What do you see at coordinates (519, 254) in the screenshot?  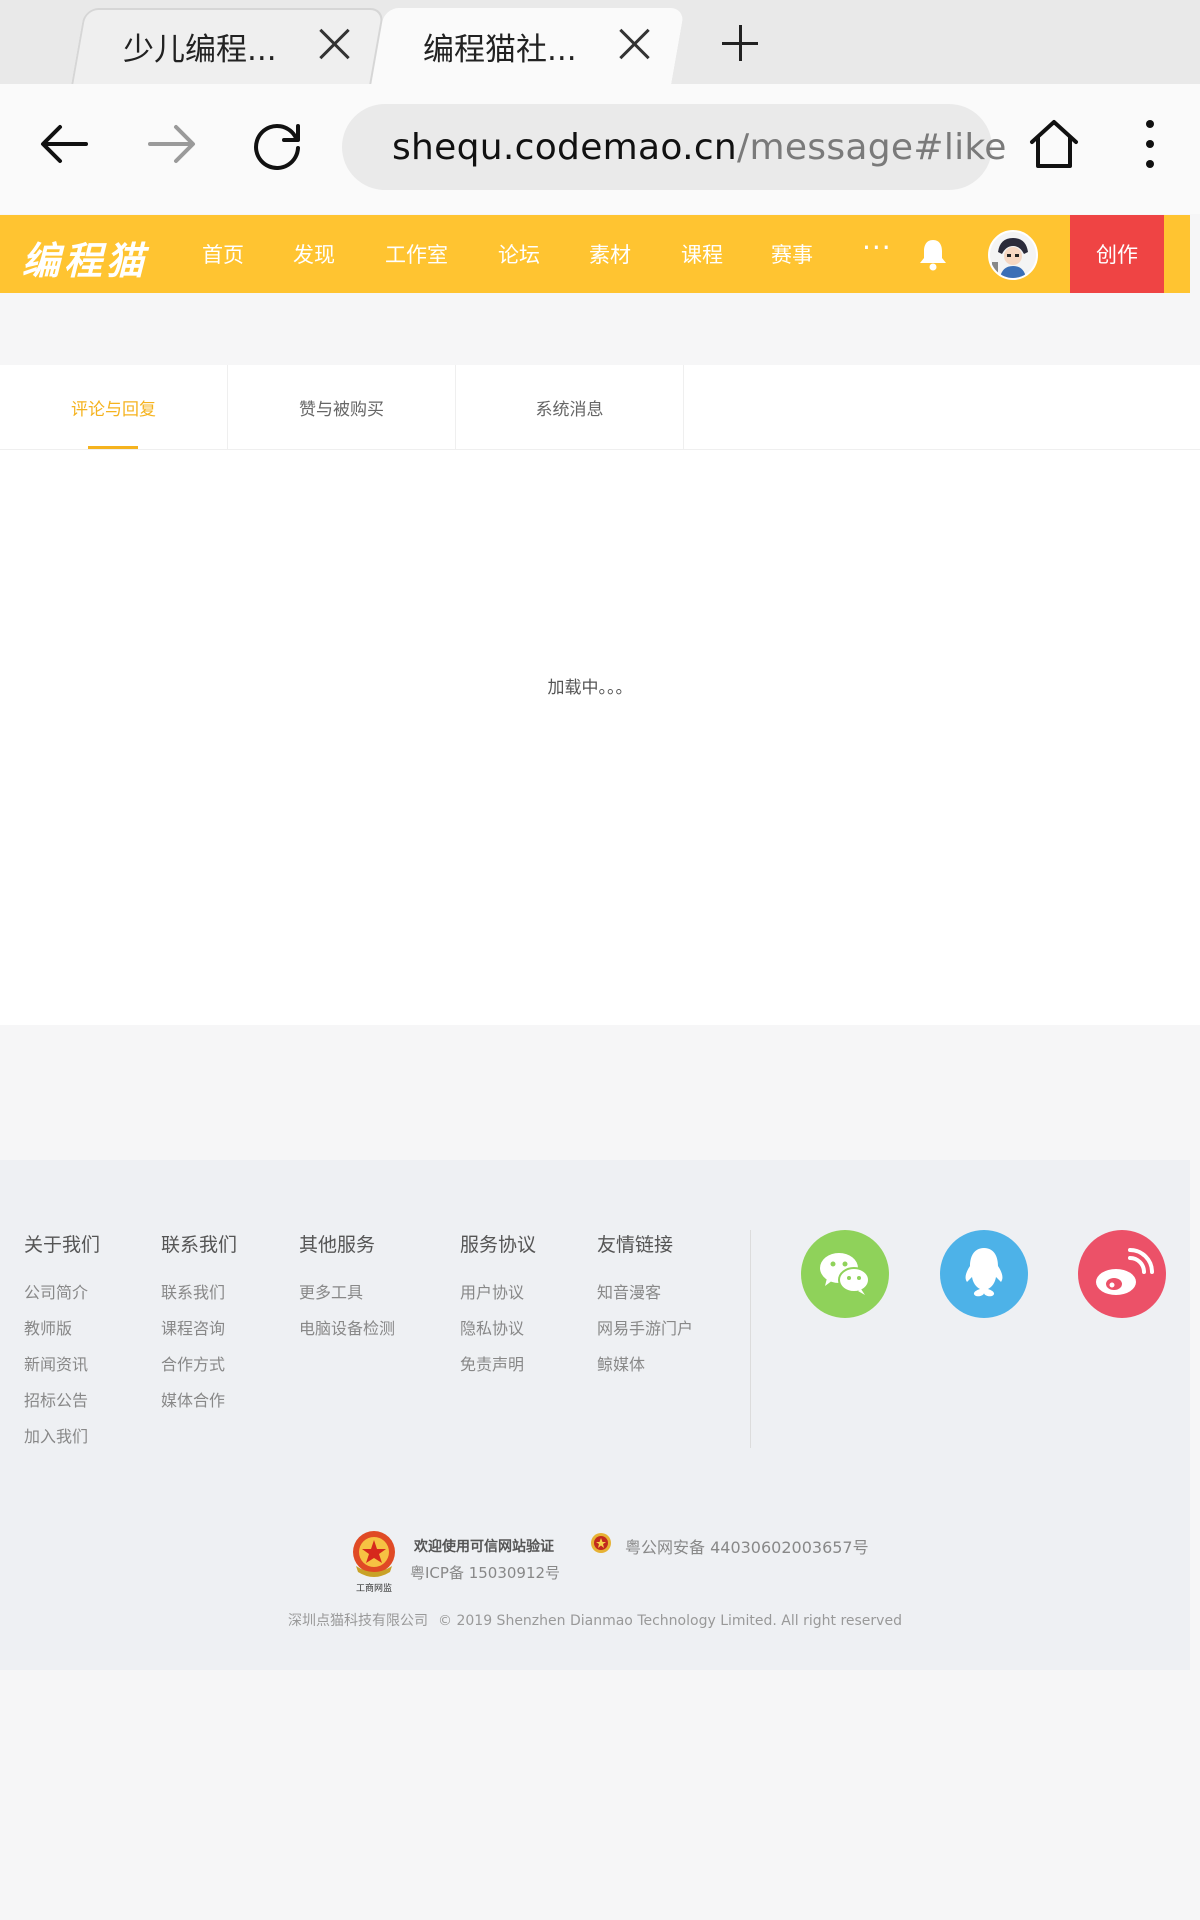 I see `nav-forum: 论坛` at bounding box center [519, 254].